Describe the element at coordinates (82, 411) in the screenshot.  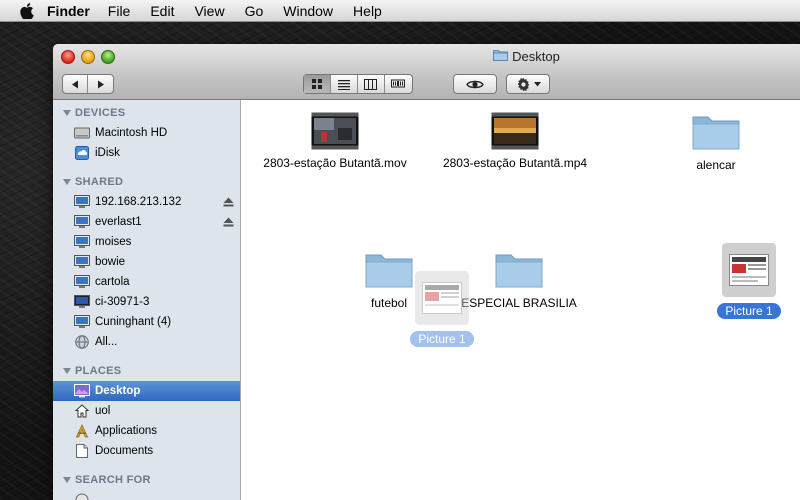
I see `home-icon` at that location.